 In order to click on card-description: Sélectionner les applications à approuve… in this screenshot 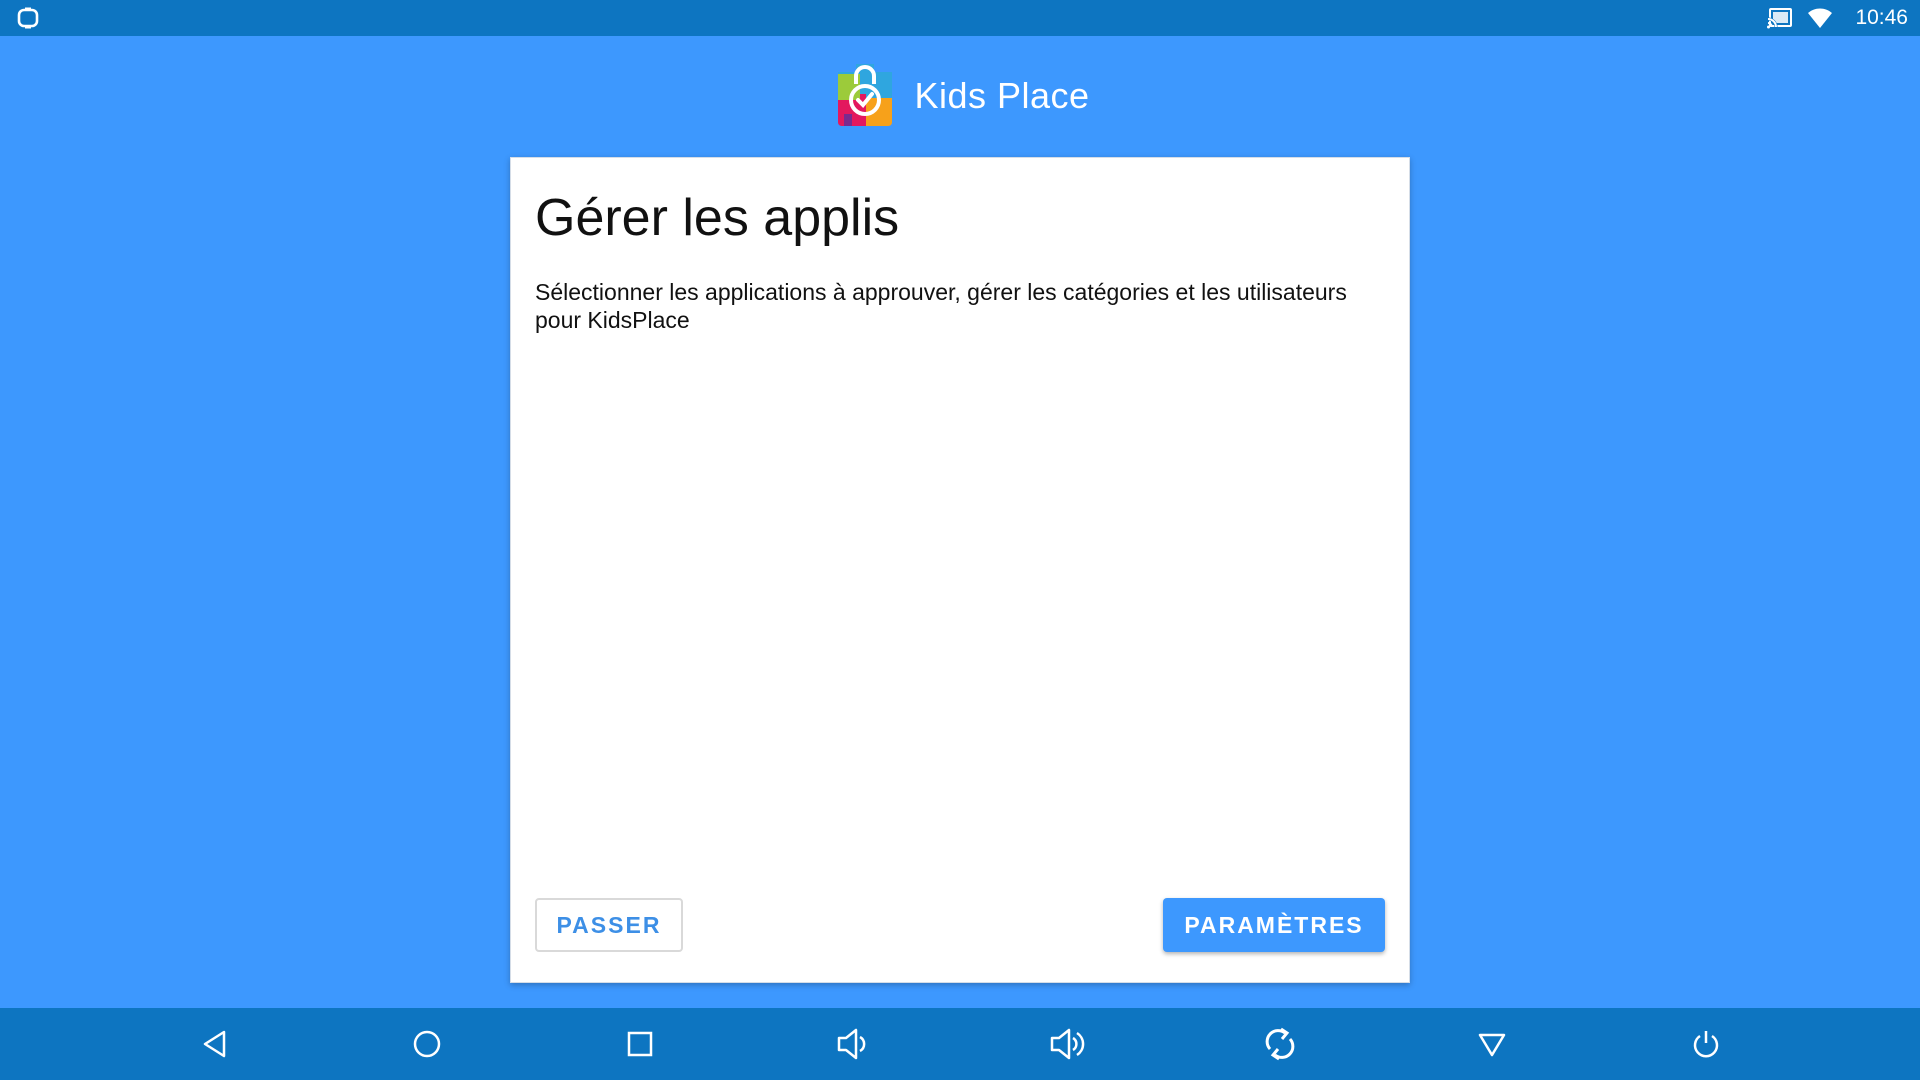, I will do `click(941, 306)`.